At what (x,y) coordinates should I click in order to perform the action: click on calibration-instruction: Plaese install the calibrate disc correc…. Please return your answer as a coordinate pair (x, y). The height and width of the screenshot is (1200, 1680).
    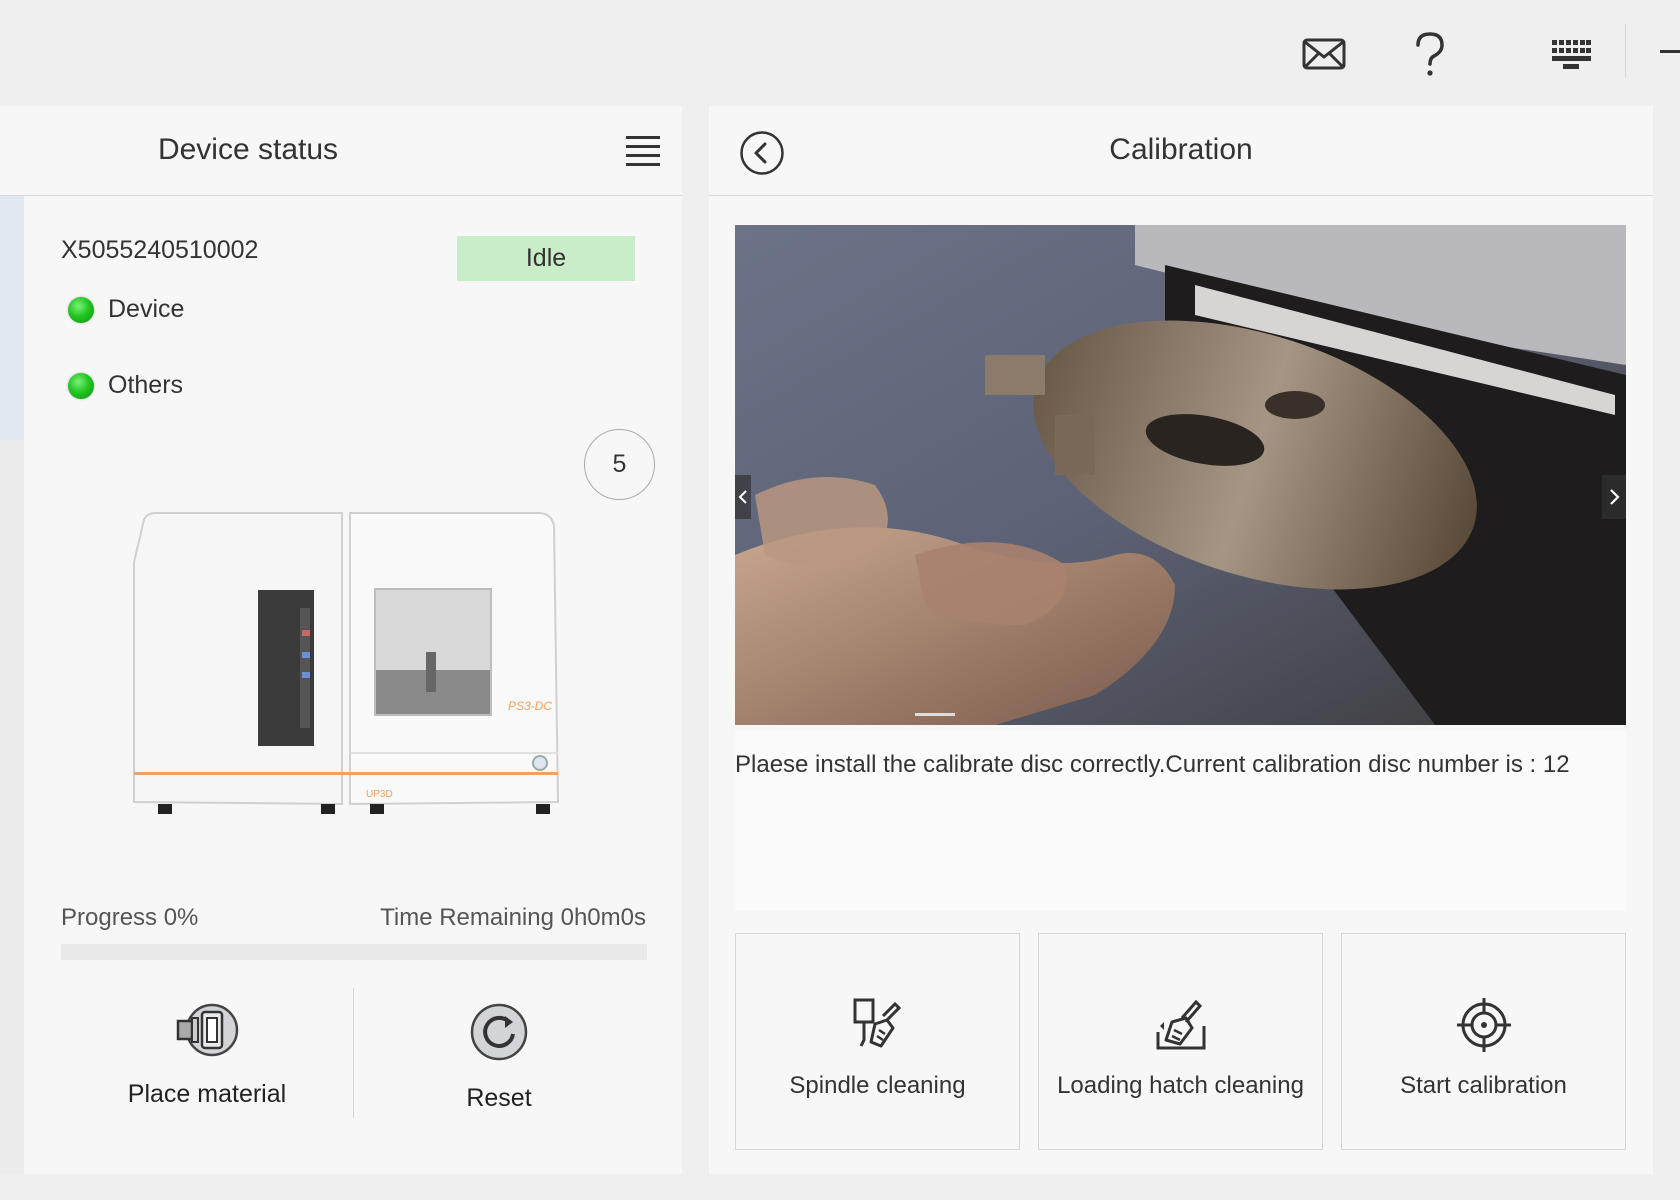
    Looking at the image, I should click on (1152, 764).